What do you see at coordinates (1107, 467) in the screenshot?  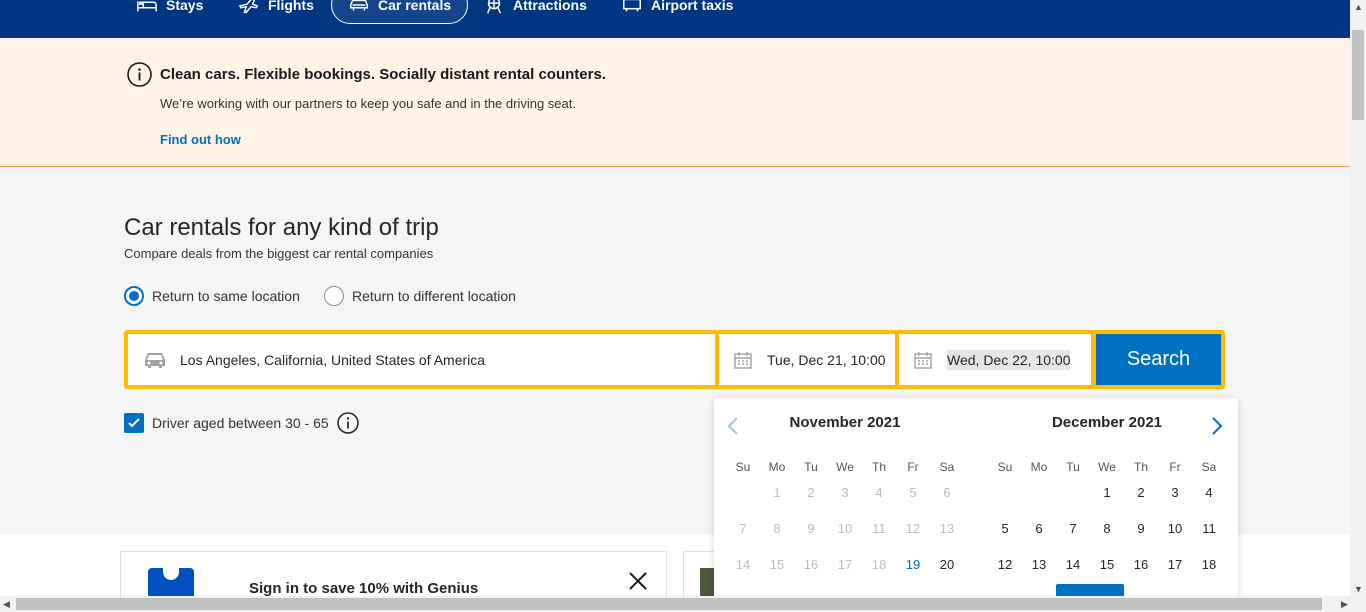 I see `weekday-header: We` at bounding box center [1107, 467].